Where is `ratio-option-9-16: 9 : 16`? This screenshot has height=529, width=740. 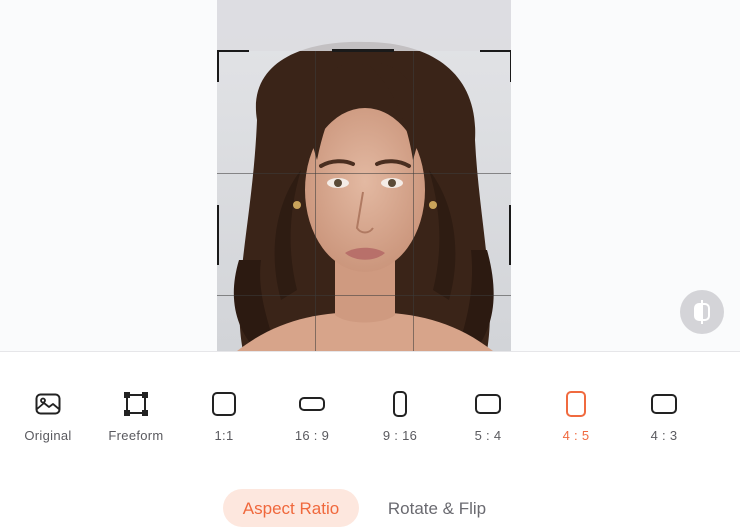 ratio-option-9-16: 9 : 16 is located at coordinates (400, 420).